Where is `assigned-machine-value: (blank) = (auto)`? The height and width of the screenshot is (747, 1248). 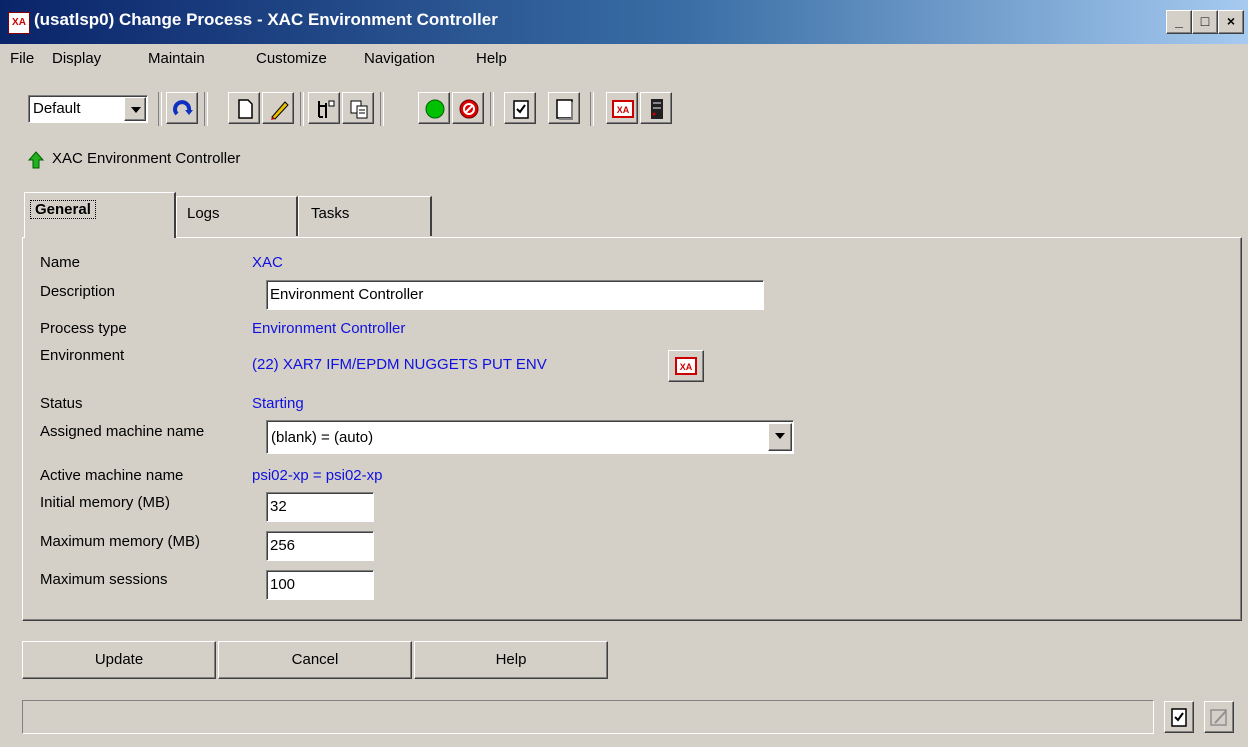 assigned-machine-value: (blank) = (auto) is located at coordinates (322, 437).